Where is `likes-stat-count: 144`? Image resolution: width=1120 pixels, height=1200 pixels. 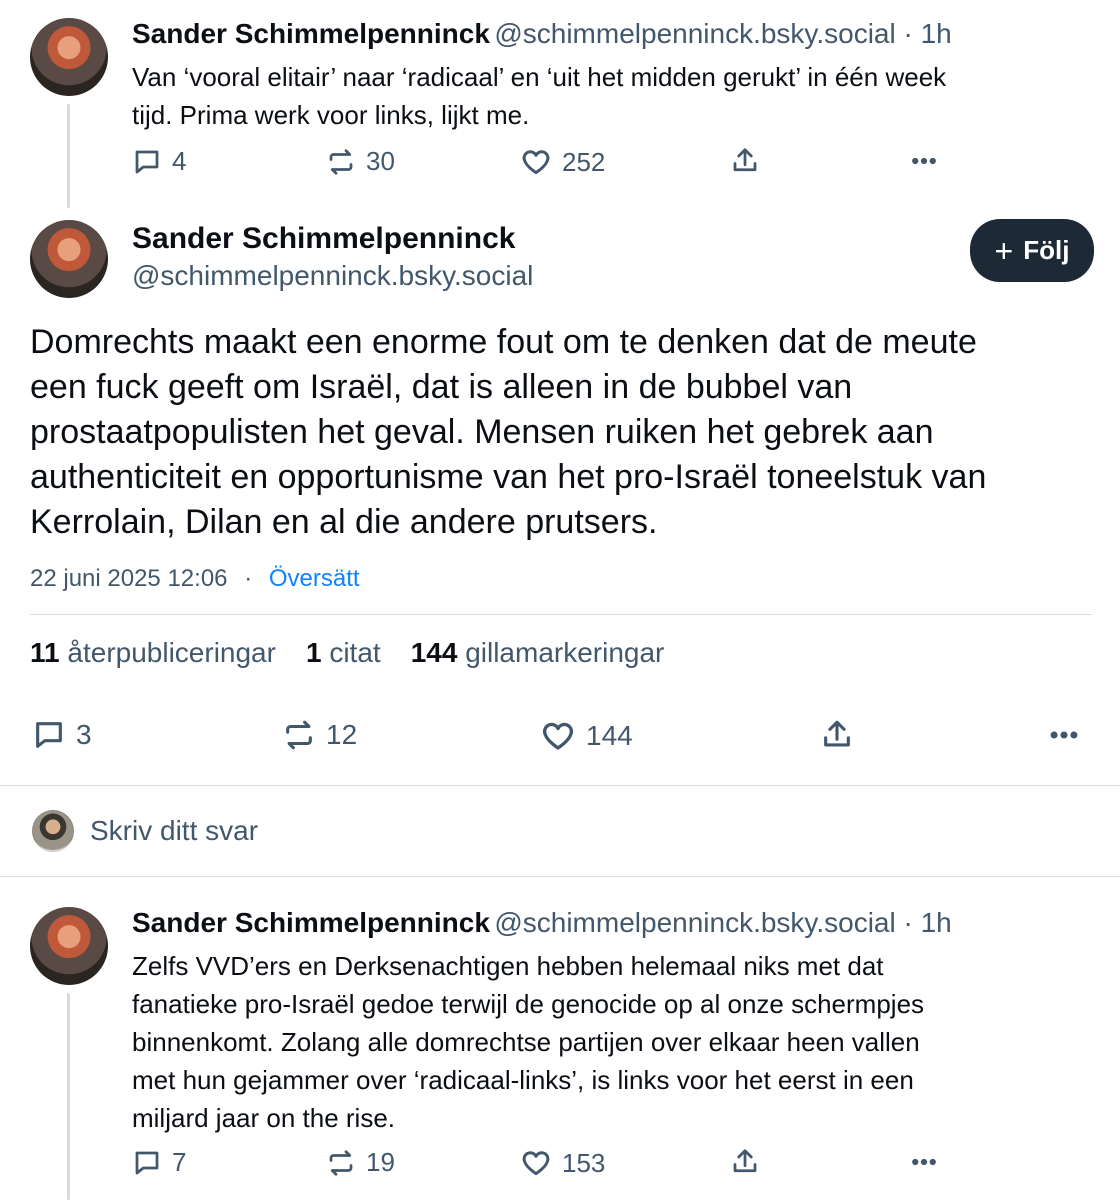 likes-stat-count: 144 is located at coordinates (434, 652).